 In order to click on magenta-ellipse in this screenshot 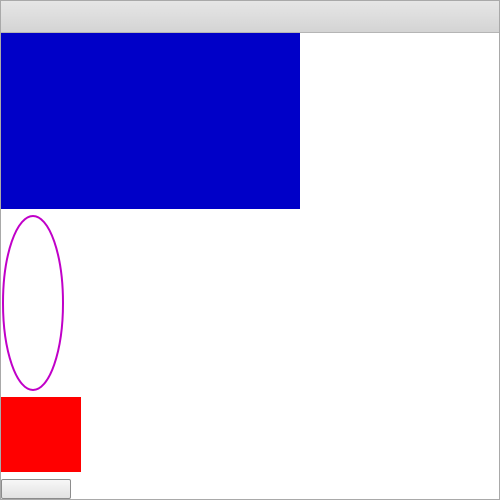, I will do `click(33, 303)`.